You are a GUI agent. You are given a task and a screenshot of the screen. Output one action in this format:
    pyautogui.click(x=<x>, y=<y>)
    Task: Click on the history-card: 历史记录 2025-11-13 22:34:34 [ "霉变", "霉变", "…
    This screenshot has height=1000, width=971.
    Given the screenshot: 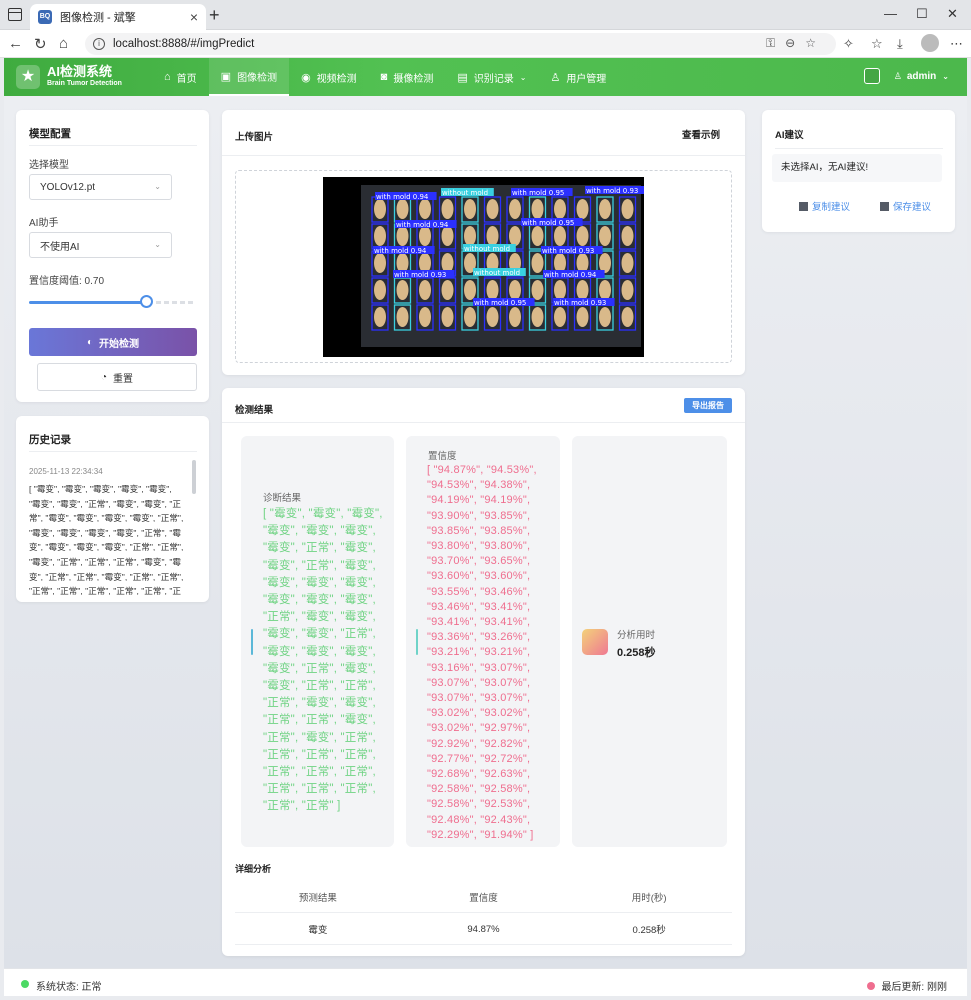 What is the action you would take?
    pyautogui.click(x=112, y=509)
    